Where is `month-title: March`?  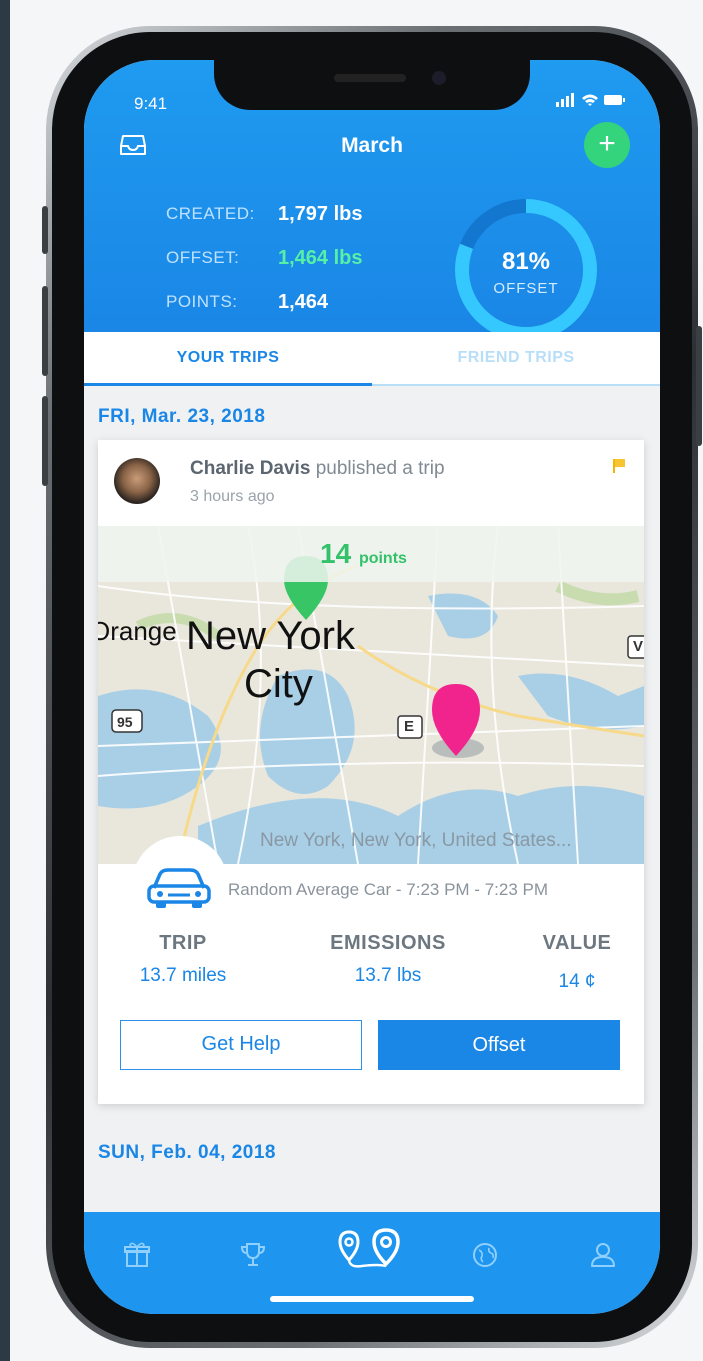
month-title: March is located at coordinates (372, 146).